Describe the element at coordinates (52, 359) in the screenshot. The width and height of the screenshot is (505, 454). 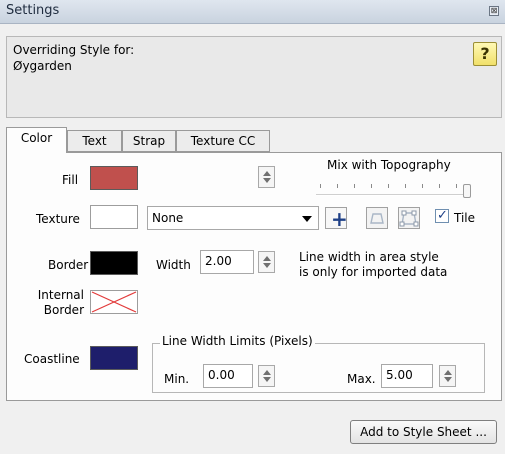
I see `coastline-label: Coastline` at that location.